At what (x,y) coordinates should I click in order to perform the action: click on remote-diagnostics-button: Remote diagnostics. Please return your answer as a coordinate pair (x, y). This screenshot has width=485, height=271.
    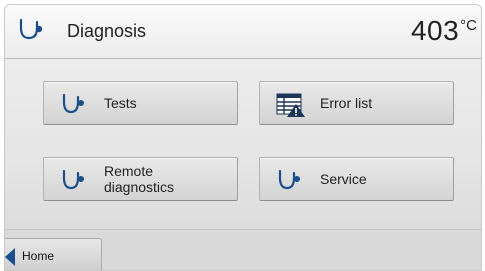
    Looking at the image, I should click on (140, 179).